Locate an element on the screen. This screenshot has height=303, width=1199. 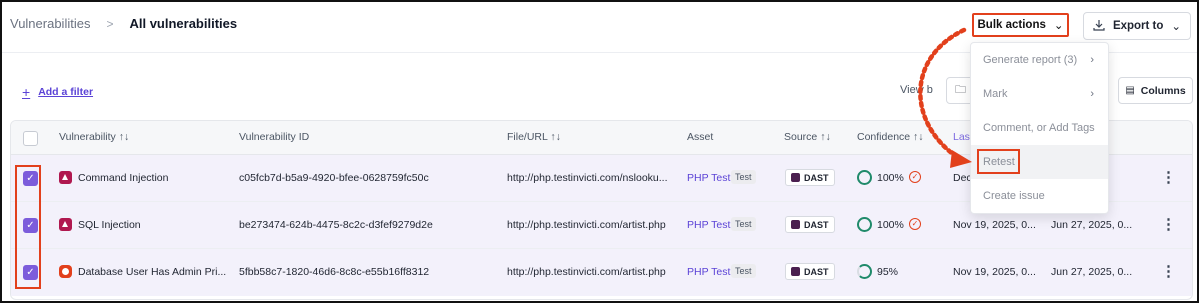
annotation-arrow is located at coordinates (945, 97).